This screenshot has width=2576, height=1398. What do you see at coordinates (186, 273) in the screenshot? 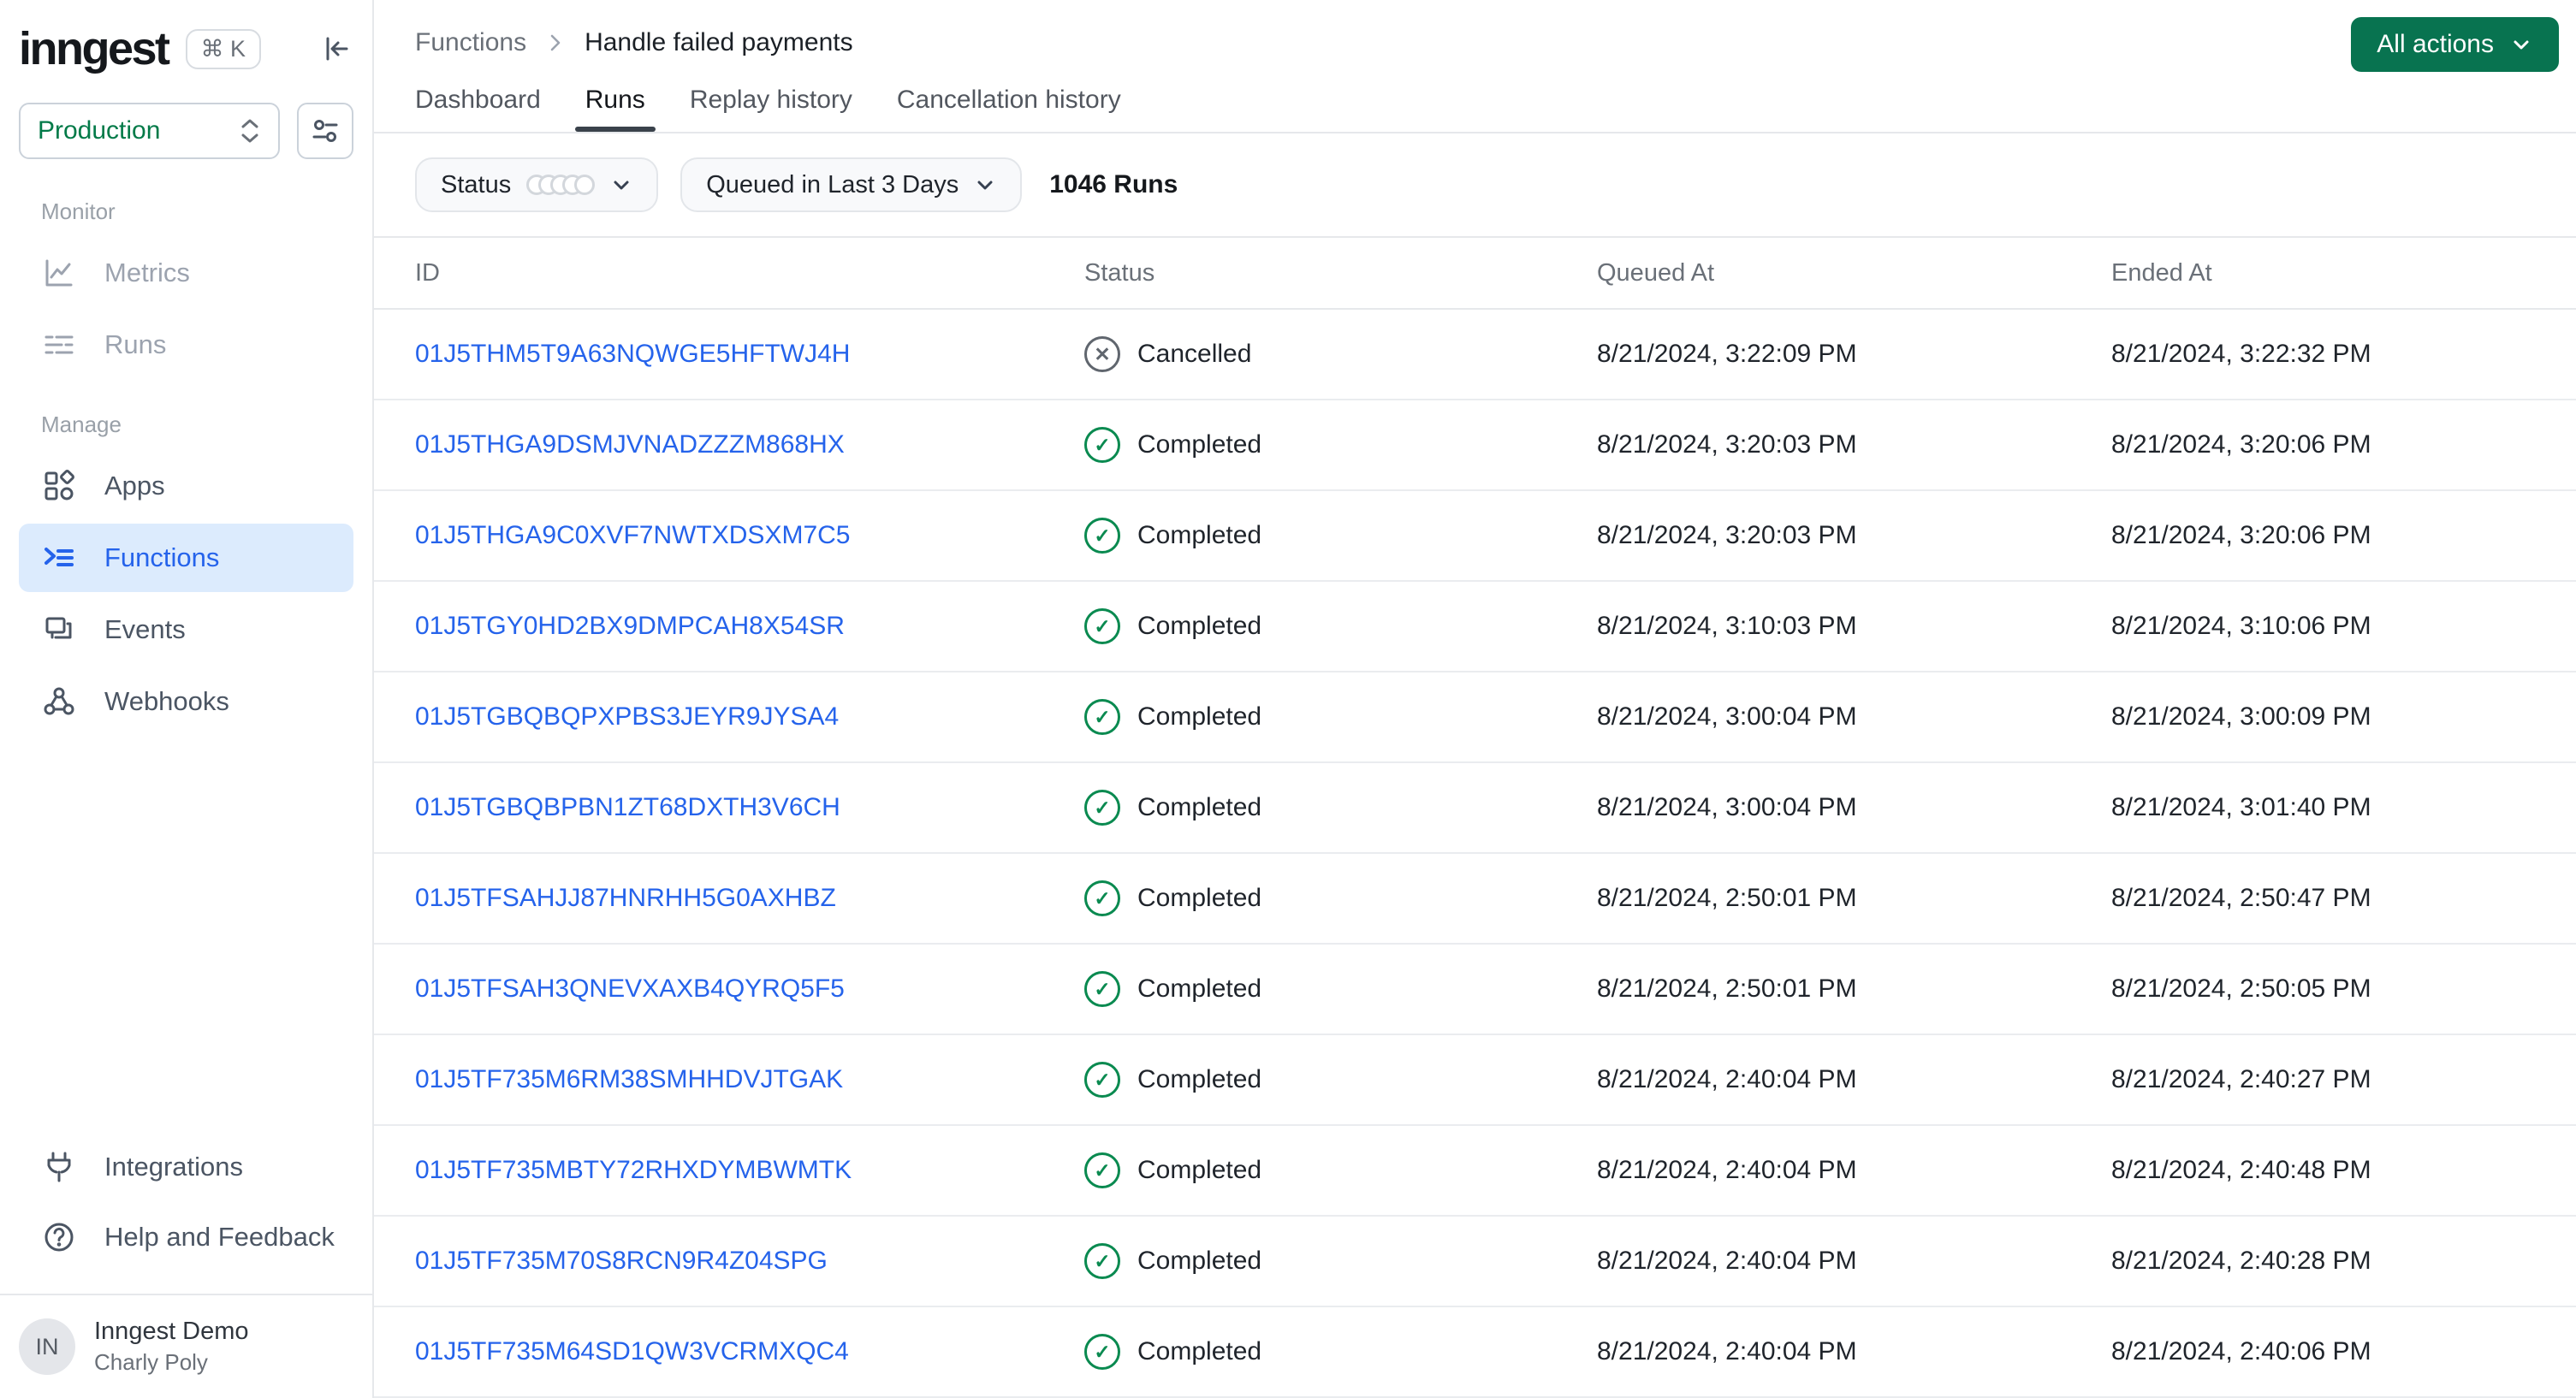
I see `sidebar-item-metrics: Metrics` at bounding box center [186, 273].